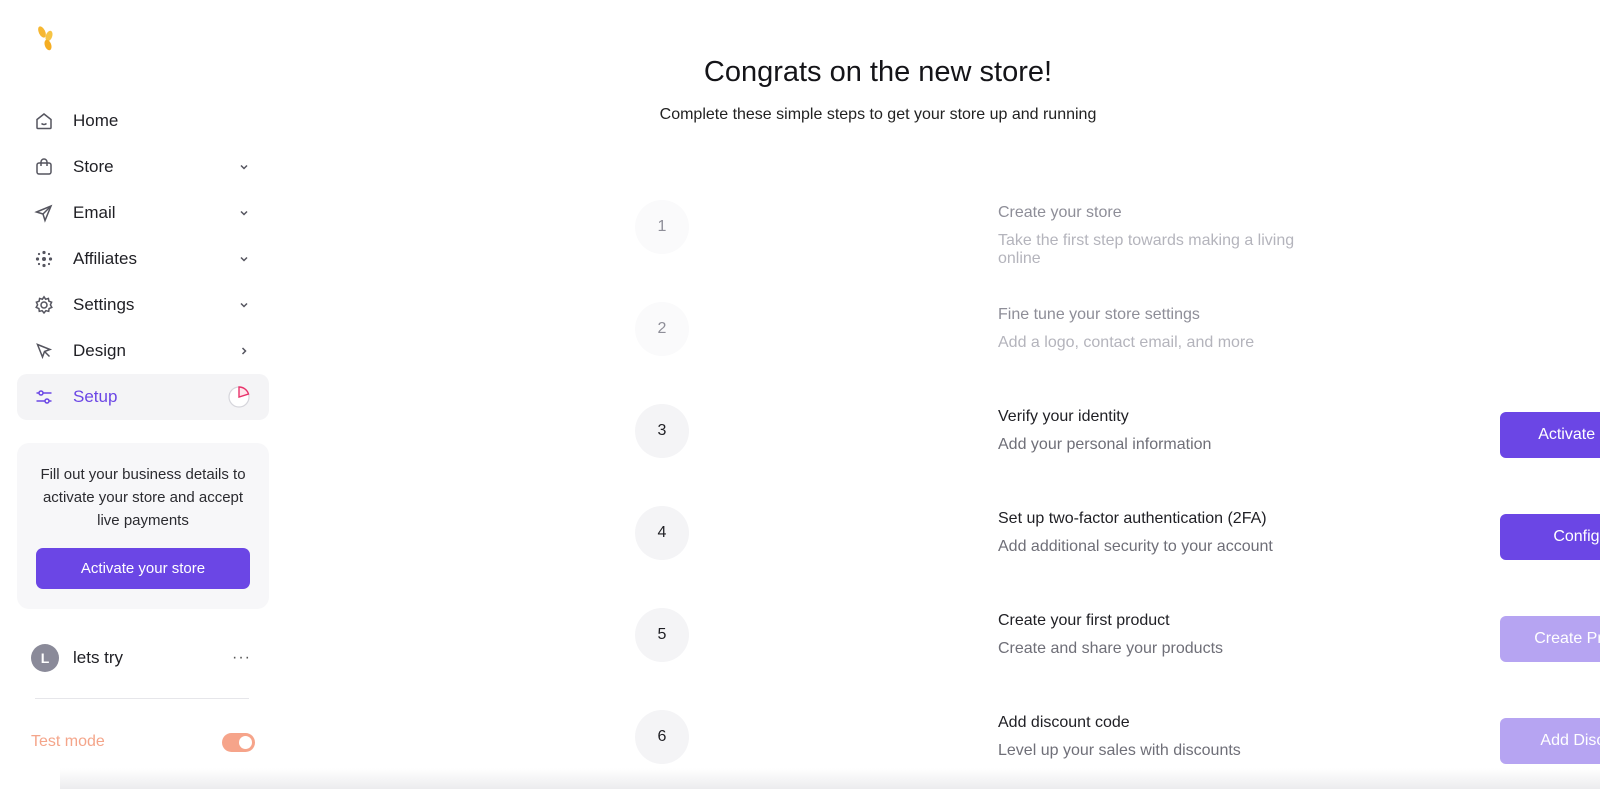 This screenshot has height=789, width=1600. Describe the element at coordinates (44, 167) in the screenshot. I see `bag-icon` at that location.